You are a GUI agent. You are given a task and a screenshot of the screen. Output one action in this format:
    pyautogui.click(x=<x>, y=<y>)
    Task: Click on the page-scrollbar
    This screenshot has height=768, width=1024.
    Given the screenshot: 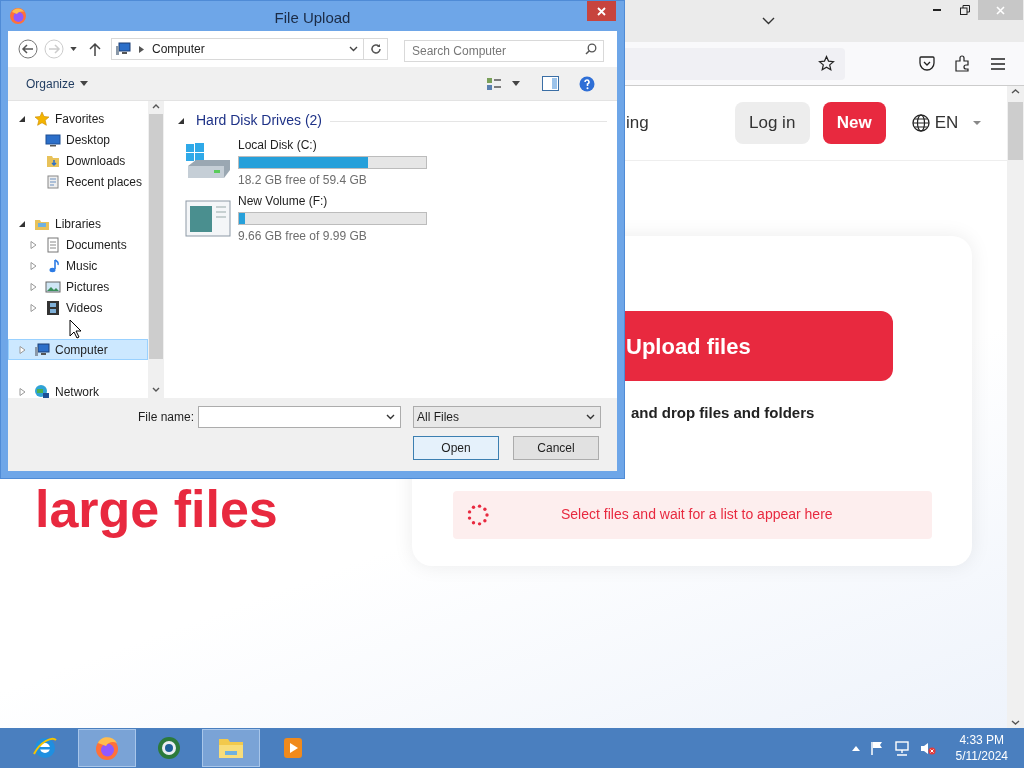 What is the action you would take?
    pyautogui.click(x=1015, y=407)
    